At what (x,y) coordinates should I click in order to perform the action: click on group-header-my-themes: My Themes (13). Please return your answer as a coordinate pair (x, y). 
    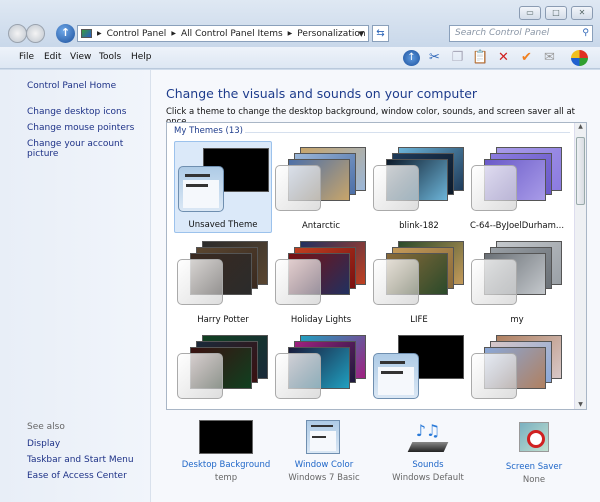
    Looking at the image, I should click on (208, 131).